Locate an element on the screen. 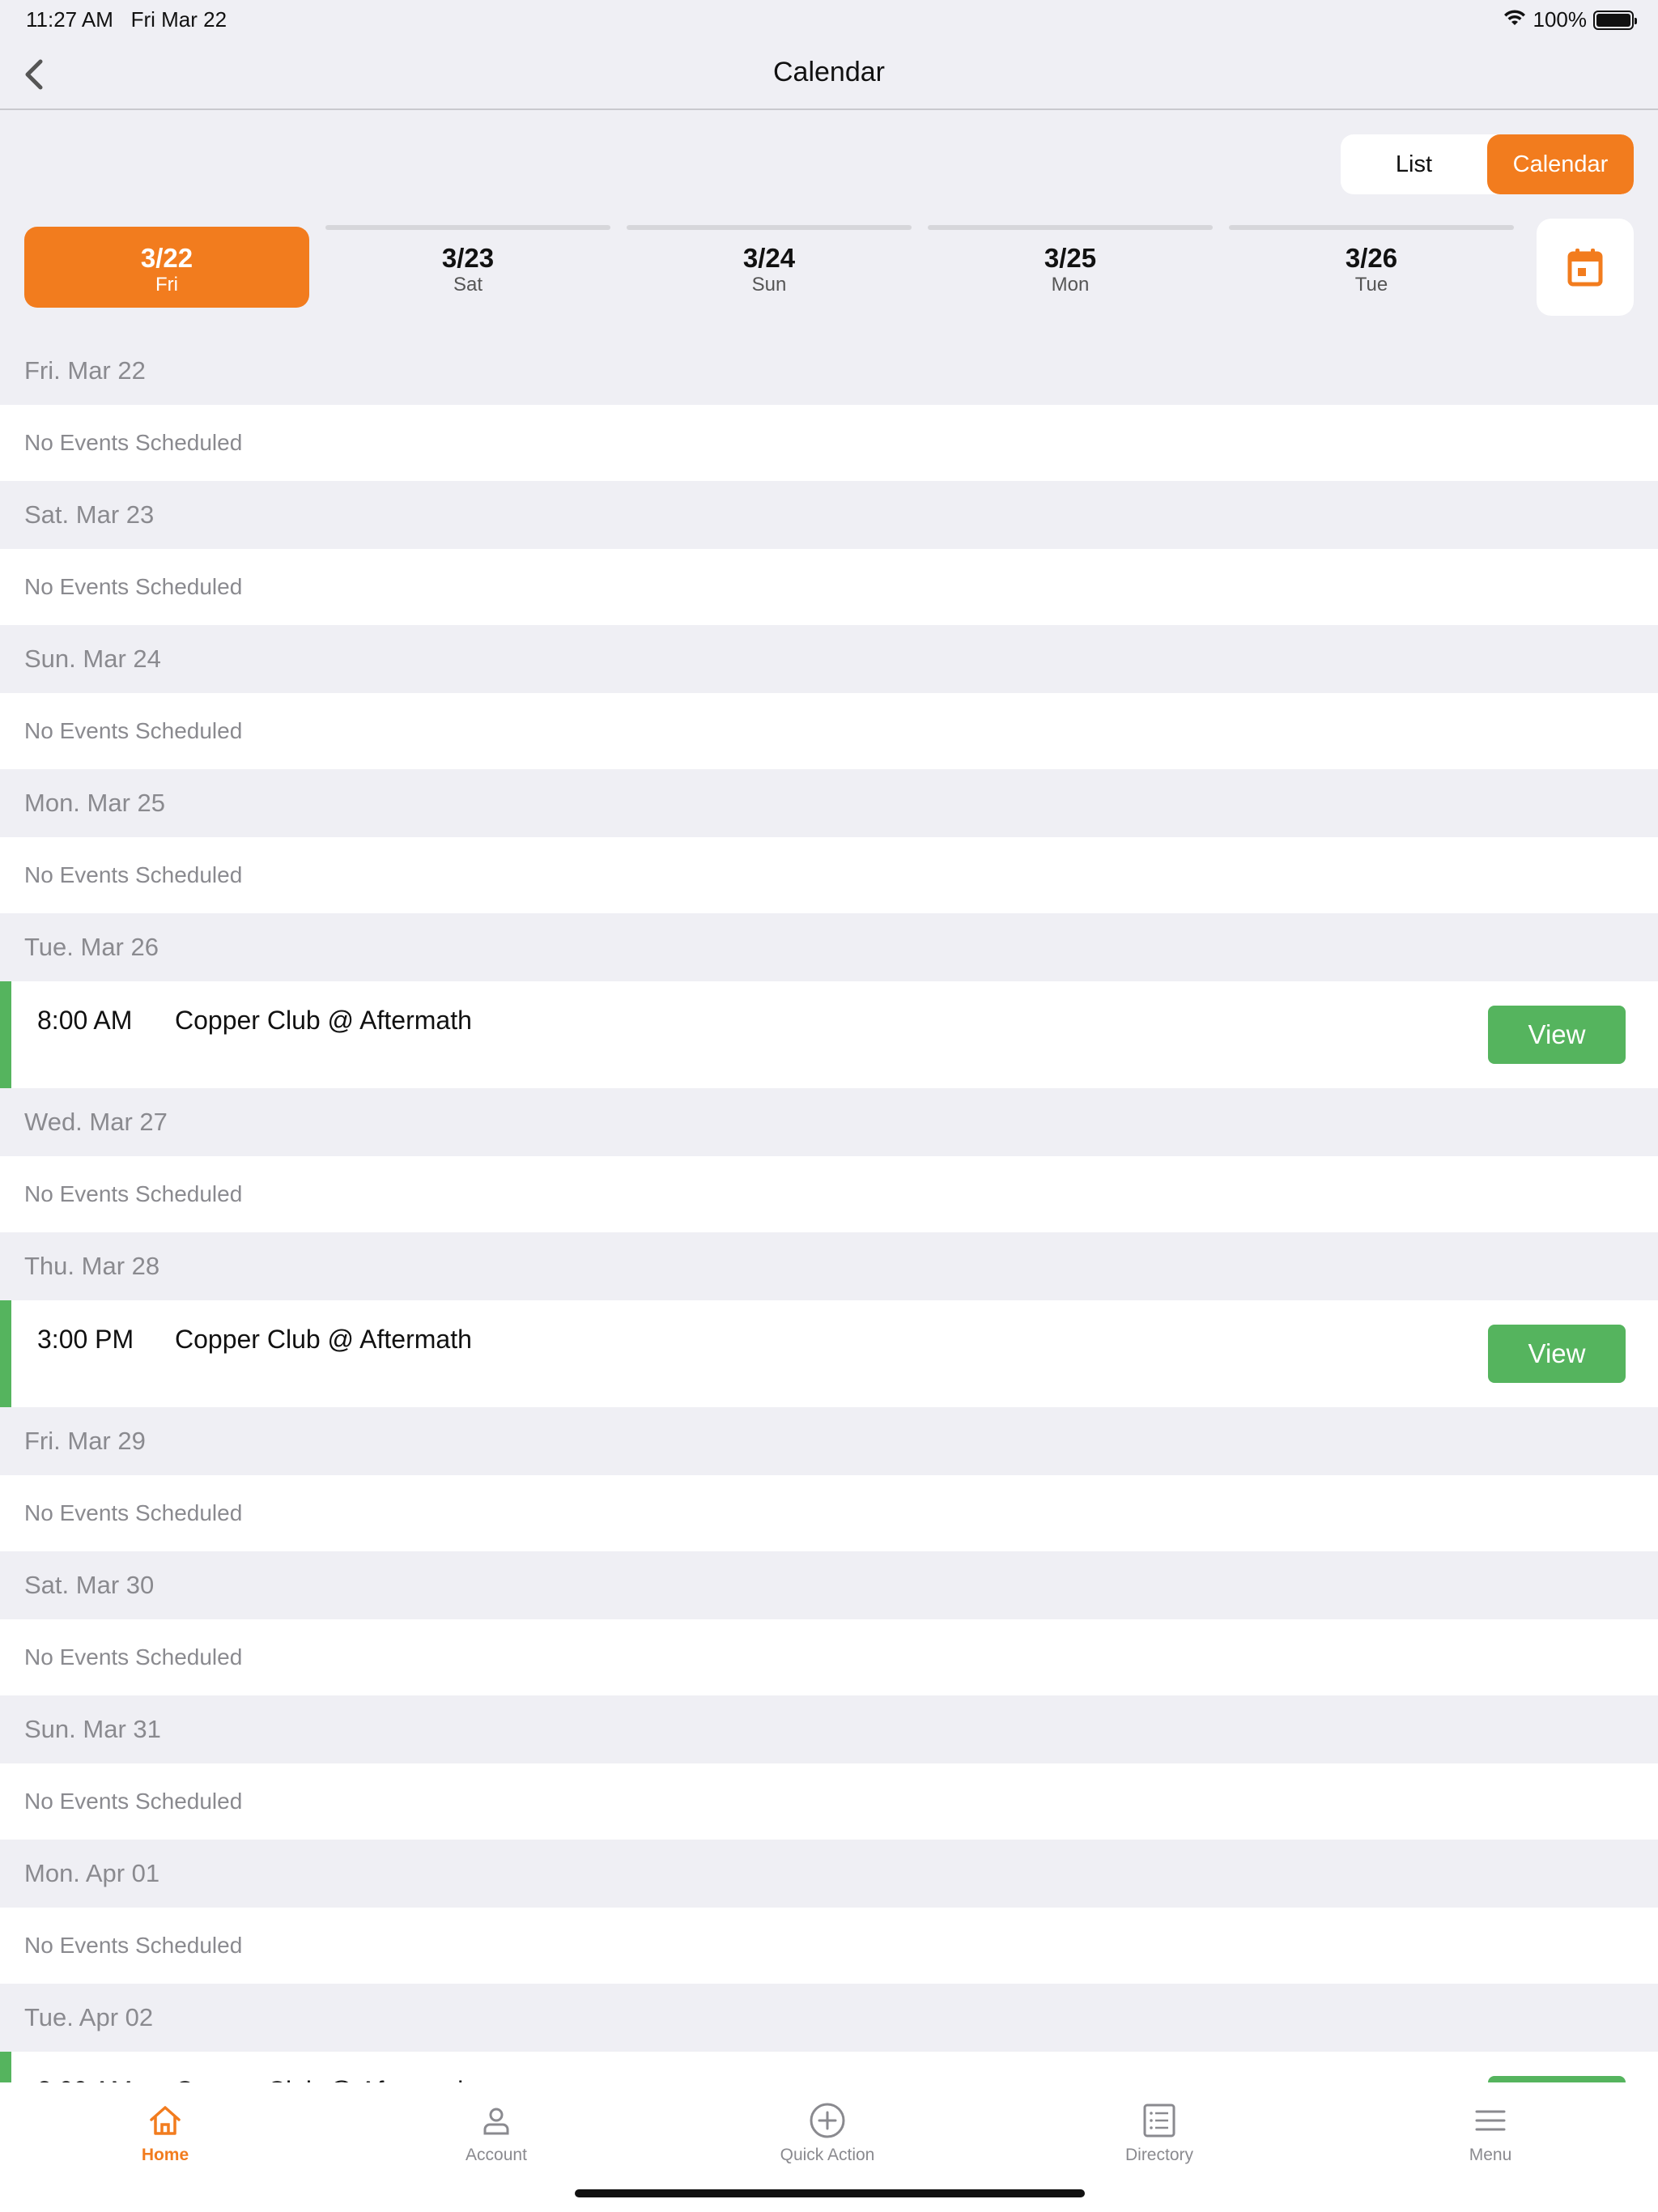 The width and height of the screenshot is (1658, 2212). battery-percent: 100% is located at coordinates (1560, 19).